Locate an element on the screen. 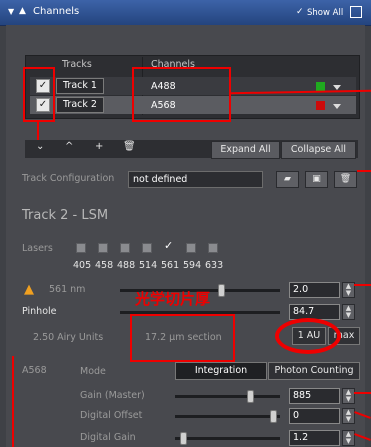 The height and width of the screenshot is (447, 371). check-icon: ✓ is located at coordinates (169, 245).